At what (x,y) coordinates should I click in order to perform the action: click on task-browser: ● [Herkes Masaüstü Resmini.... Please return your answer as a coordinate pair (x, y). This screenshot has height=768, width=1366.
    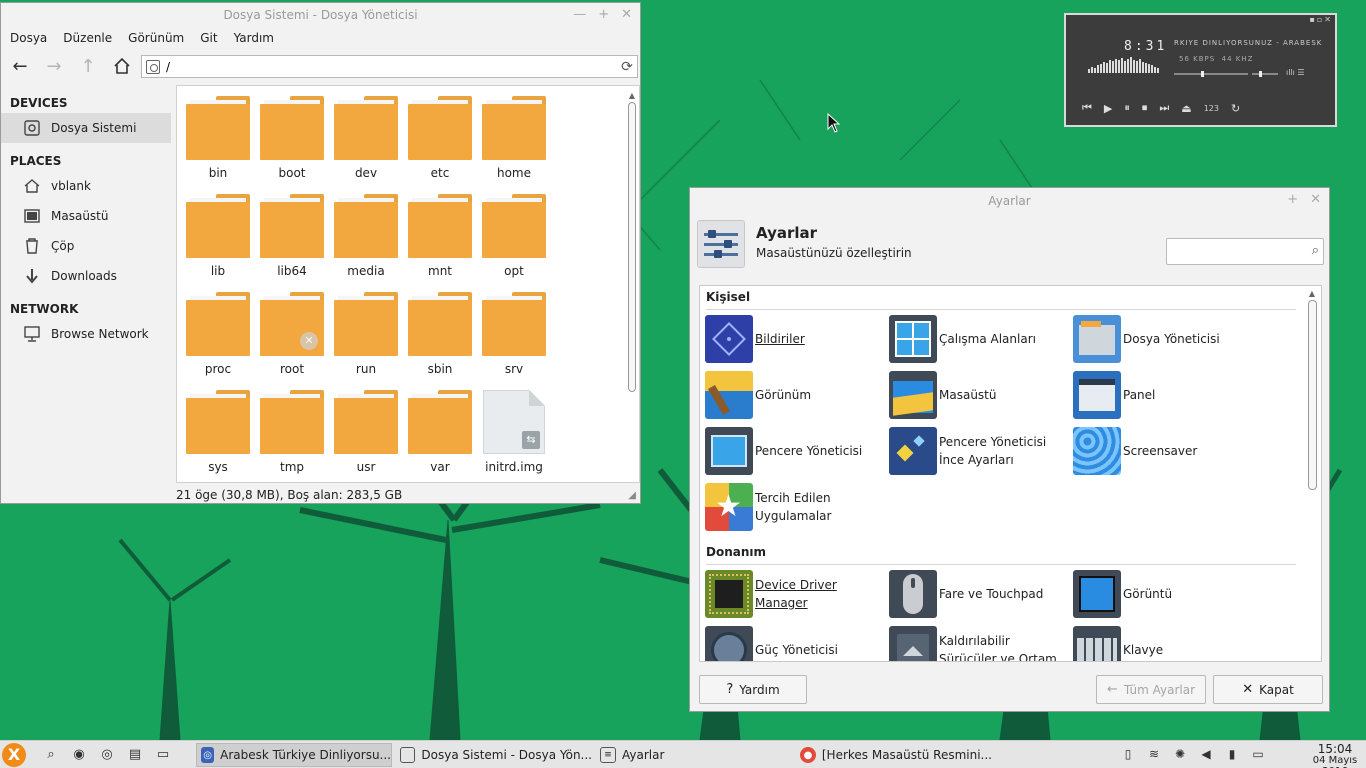
    Looking at the image, I should click on (894, 755).